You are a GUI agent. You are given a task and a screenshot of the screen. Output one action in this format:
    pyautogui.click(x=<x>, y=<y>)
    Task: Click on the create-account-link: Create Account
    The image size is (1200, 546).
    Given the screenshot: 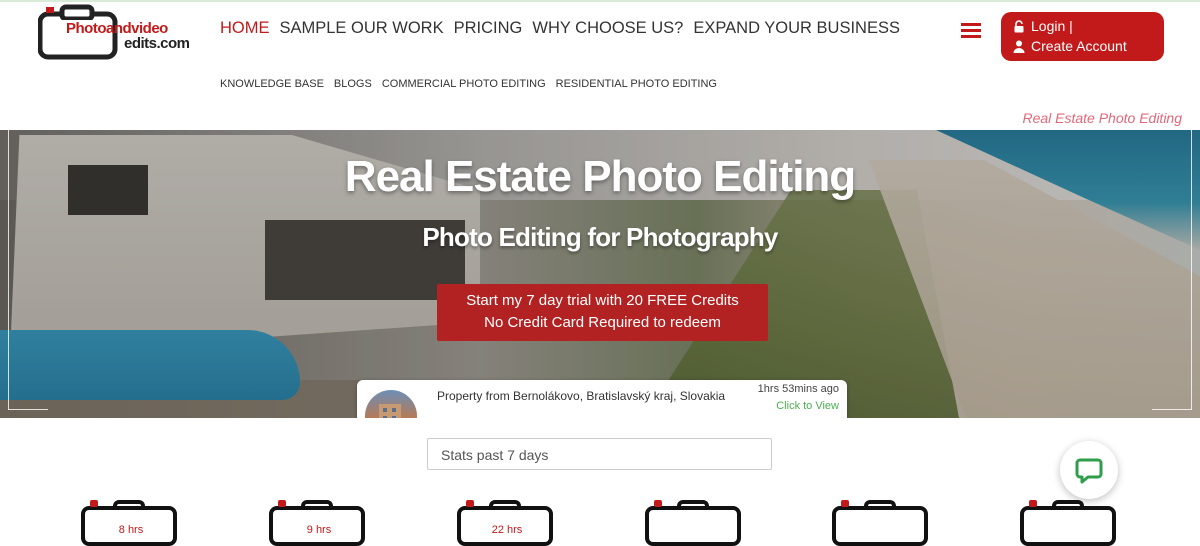 What is the action you would take?
    pyautogui.click(x=1070, y=46)
    